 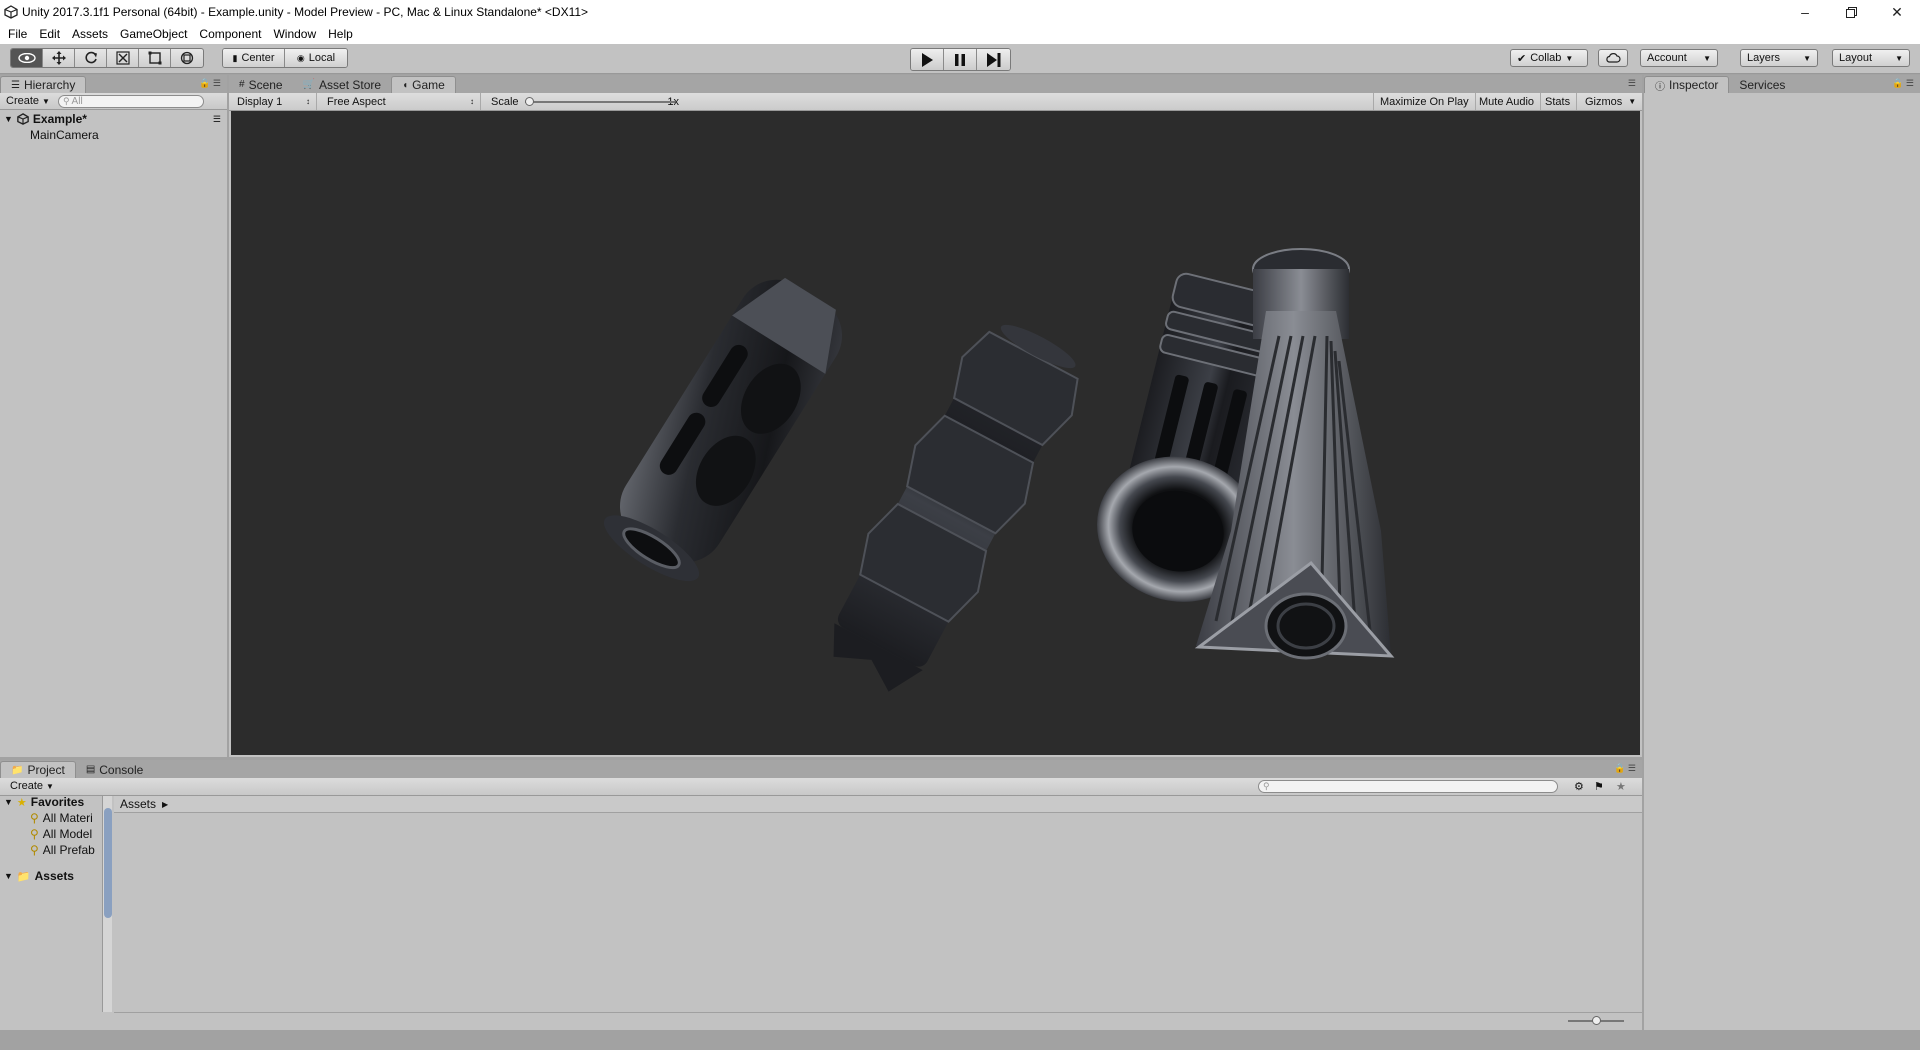 I want to click on transform-tool-icon, so click(x=187, y=58).